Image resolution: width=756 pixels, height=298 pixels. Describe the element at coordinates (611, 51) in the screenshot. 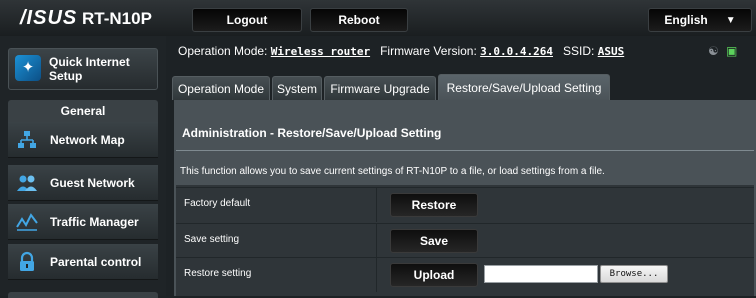

I see `ssid-link: ASUS` at that location.